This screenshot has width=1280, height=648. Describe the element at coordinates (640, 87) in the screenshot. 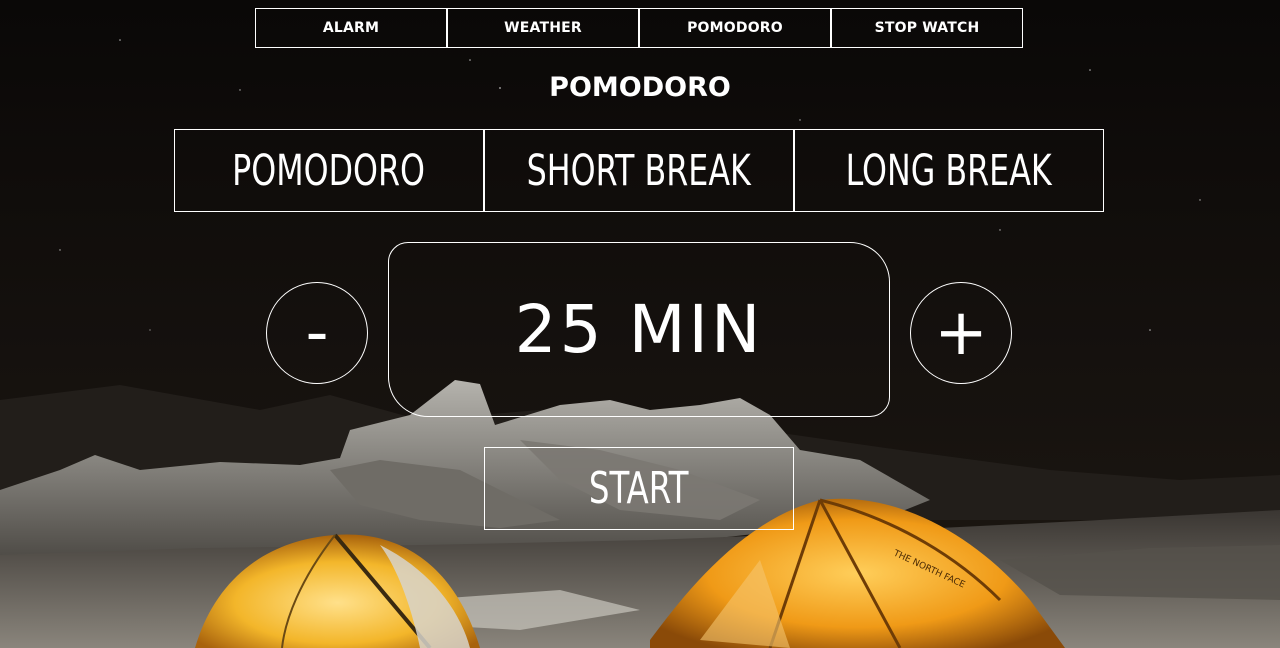

I see `page-title: POMODORO` at that location.